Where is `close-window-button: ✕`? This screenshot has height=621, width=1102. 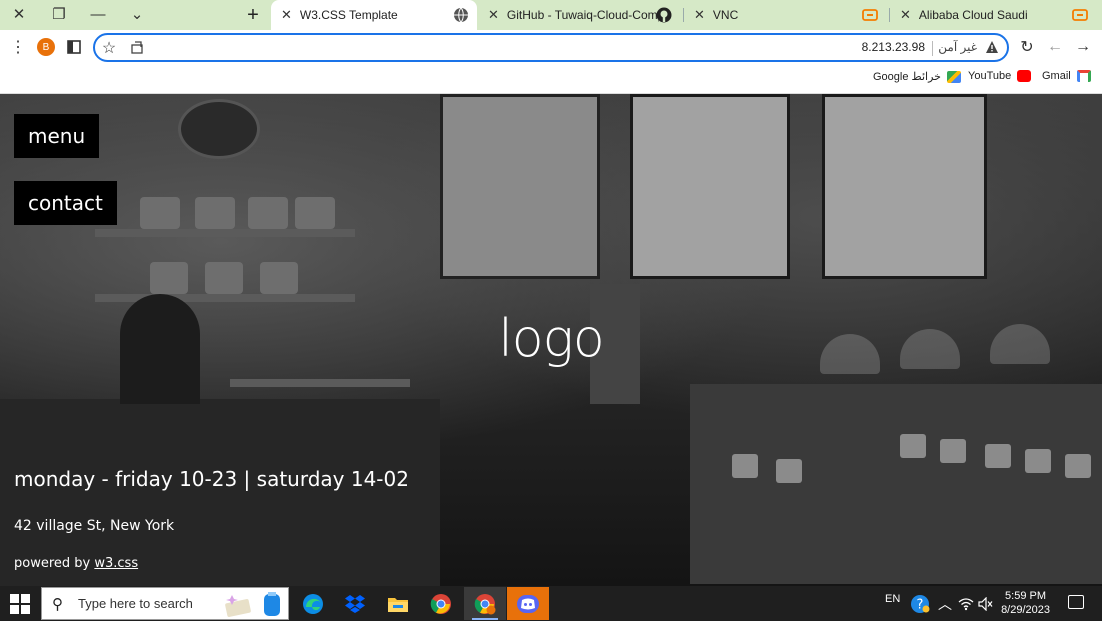
close-window-button: ✕ is located at coordinates (19, 14).